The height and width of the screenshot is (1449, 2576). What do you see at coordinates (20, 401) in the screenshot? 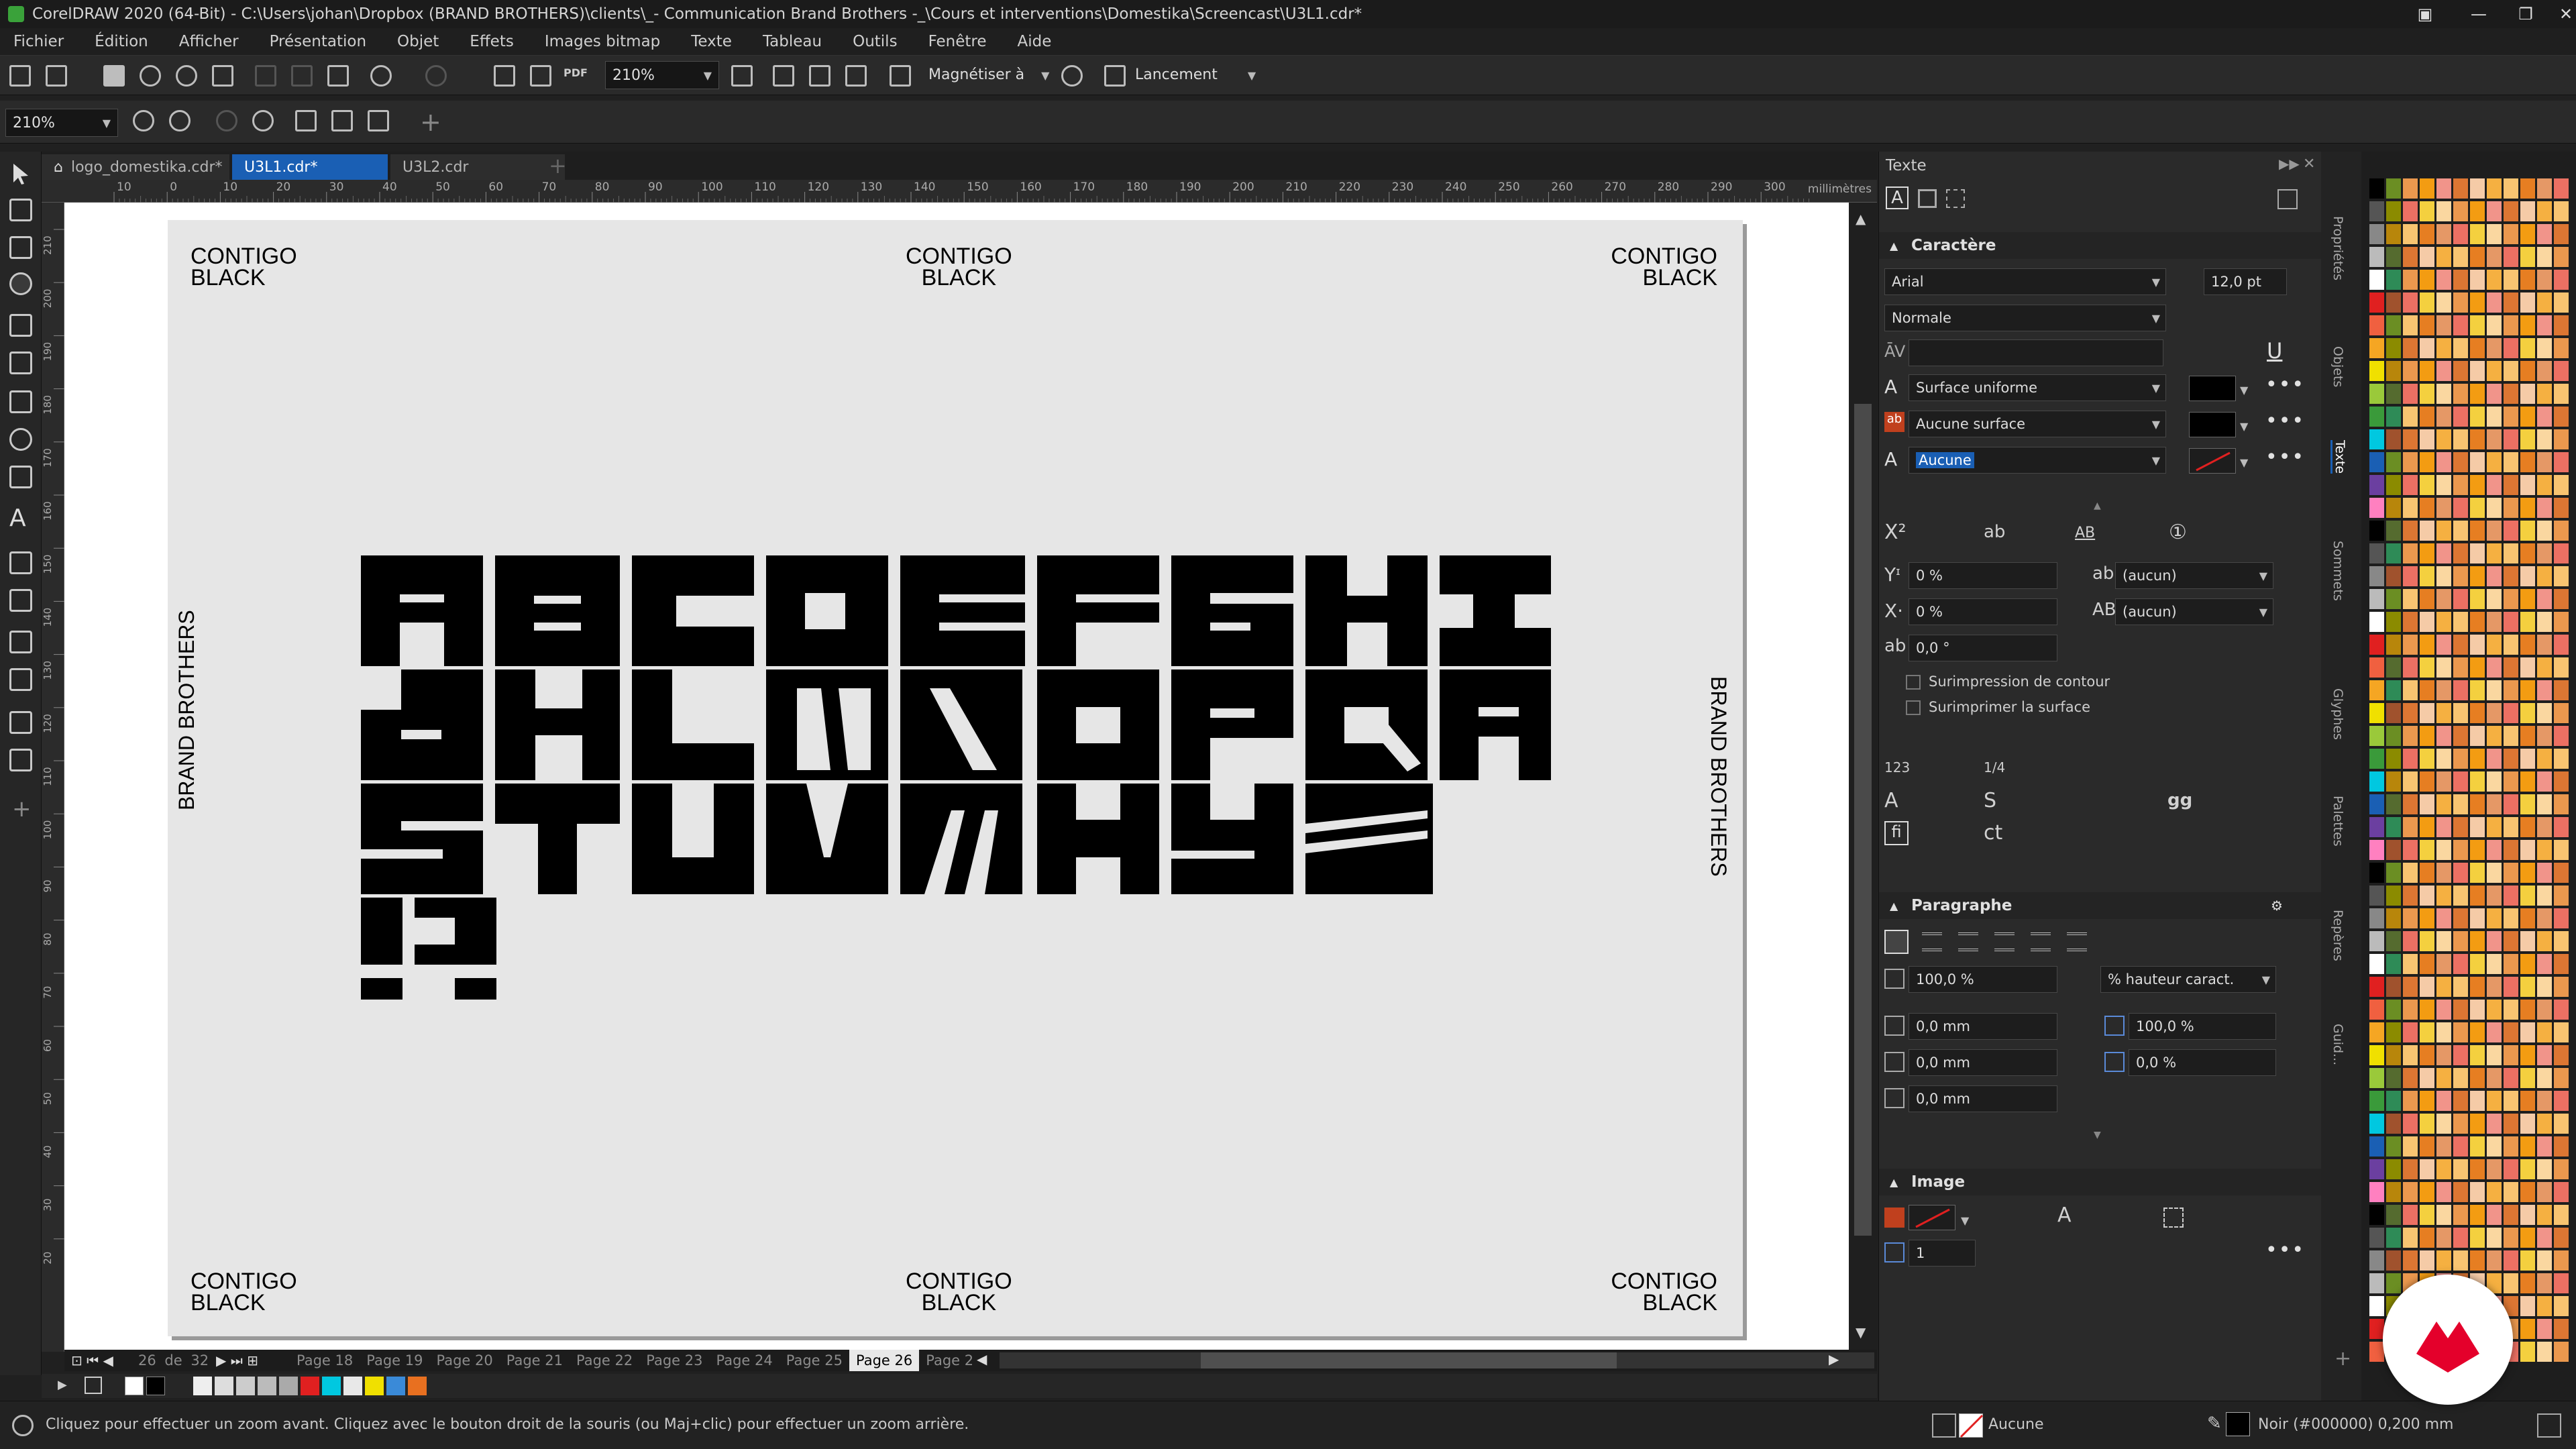
I see `rectangle-tool-icon` at bounding box center [20, 401].